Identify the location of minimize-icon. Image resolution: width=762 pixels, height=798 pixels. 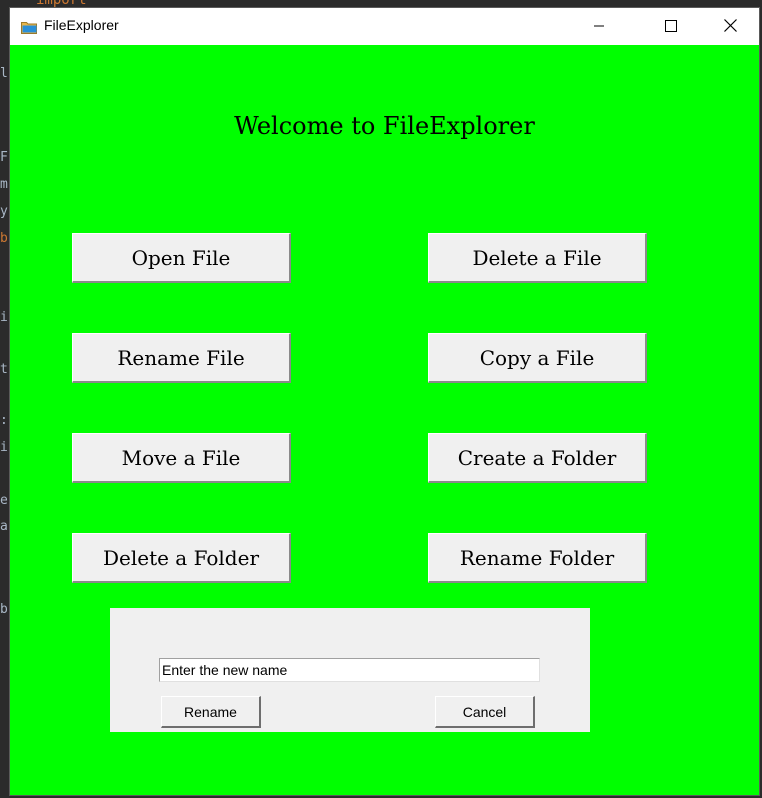
(599, 26).